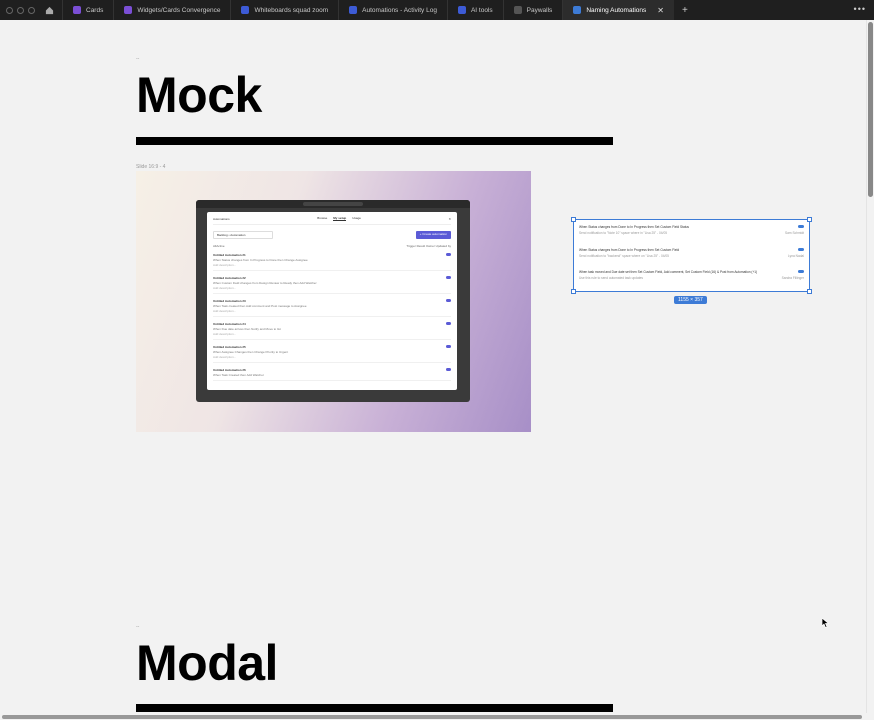 This screenshot has width=874, height=720. I want to click on mock-item-title: Untitled Automation #1, so click(229, 255).